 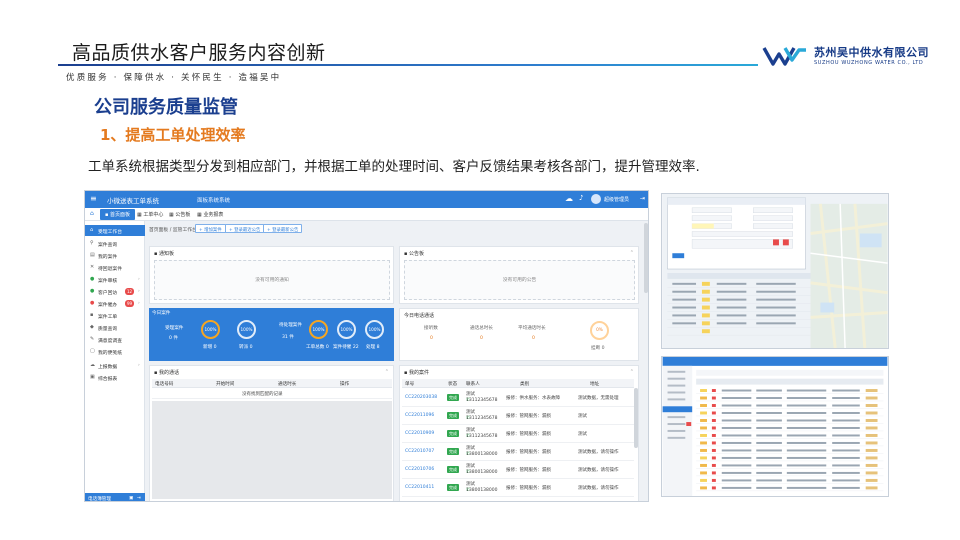 What do you see at coordinates (115, 303) in the screenshot?
I see `sidebar-item-urge: ● 案件催办 99 ›` at bounding box center [115, 303].